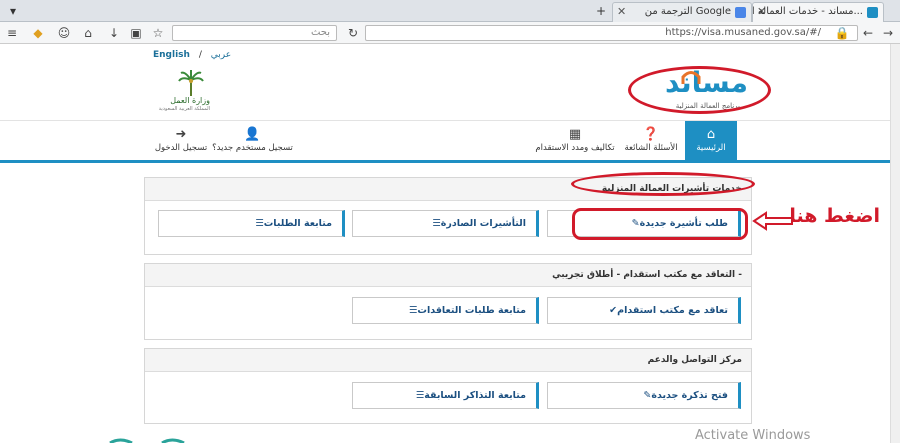  Describe the element at coordinates (147, 440) in the screenshot. I see `footer-decoration` at that location.